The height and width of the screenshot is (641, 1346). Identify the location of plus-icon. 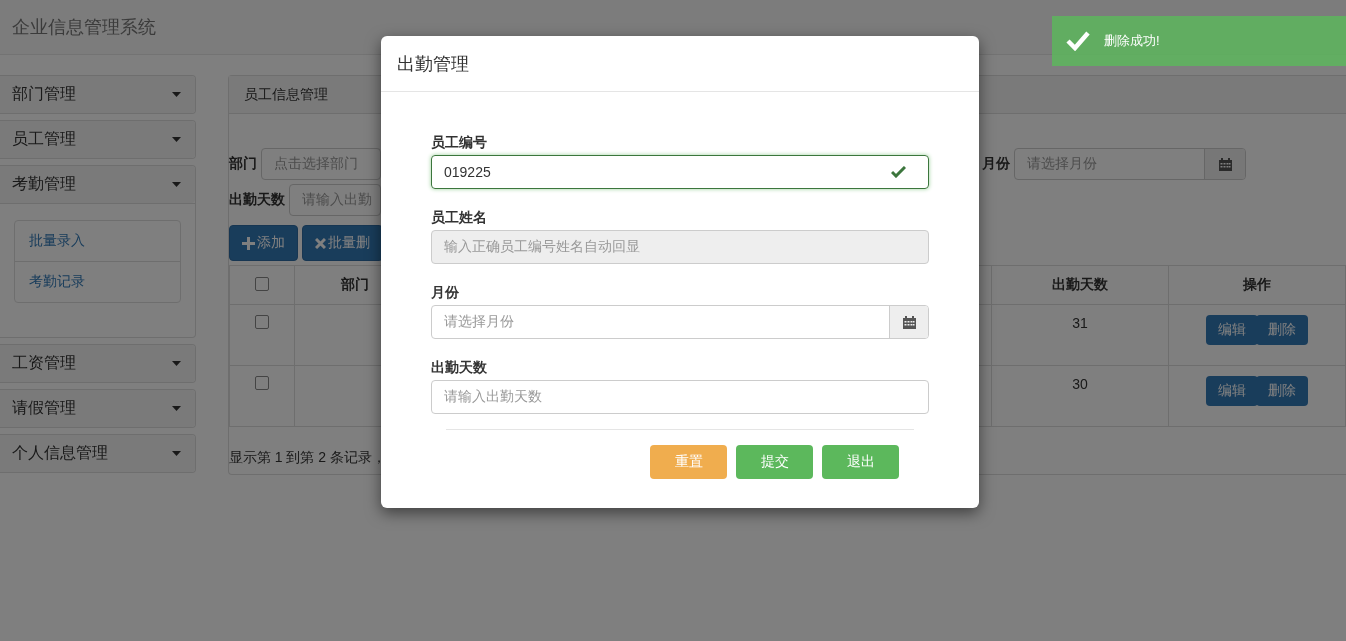
(248, 243).